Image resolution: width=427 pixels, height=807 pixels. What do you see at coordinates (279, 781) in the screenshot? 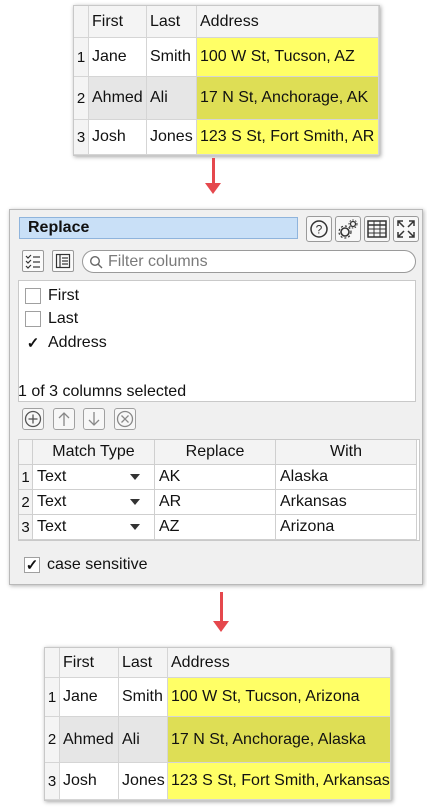
I see `cell-address: 123 S St, Fort Smith, Arkansas` at bounding box center [279, 781].